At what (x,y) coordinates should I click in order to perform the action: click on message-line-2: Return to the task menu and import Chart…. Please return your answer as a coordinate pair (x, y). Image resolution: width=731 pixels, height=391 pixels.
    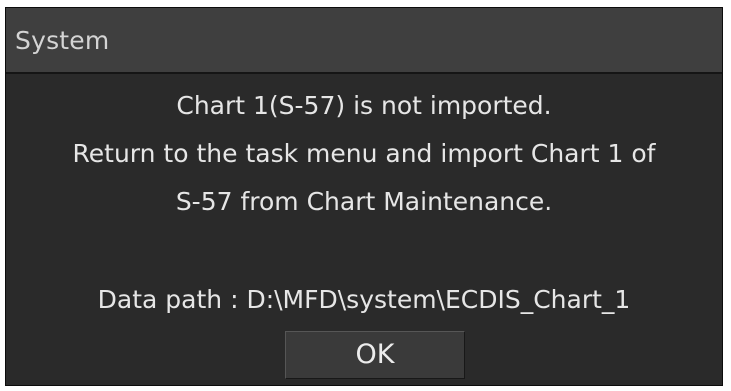
    Looking at the image, I should click on (364, 153).